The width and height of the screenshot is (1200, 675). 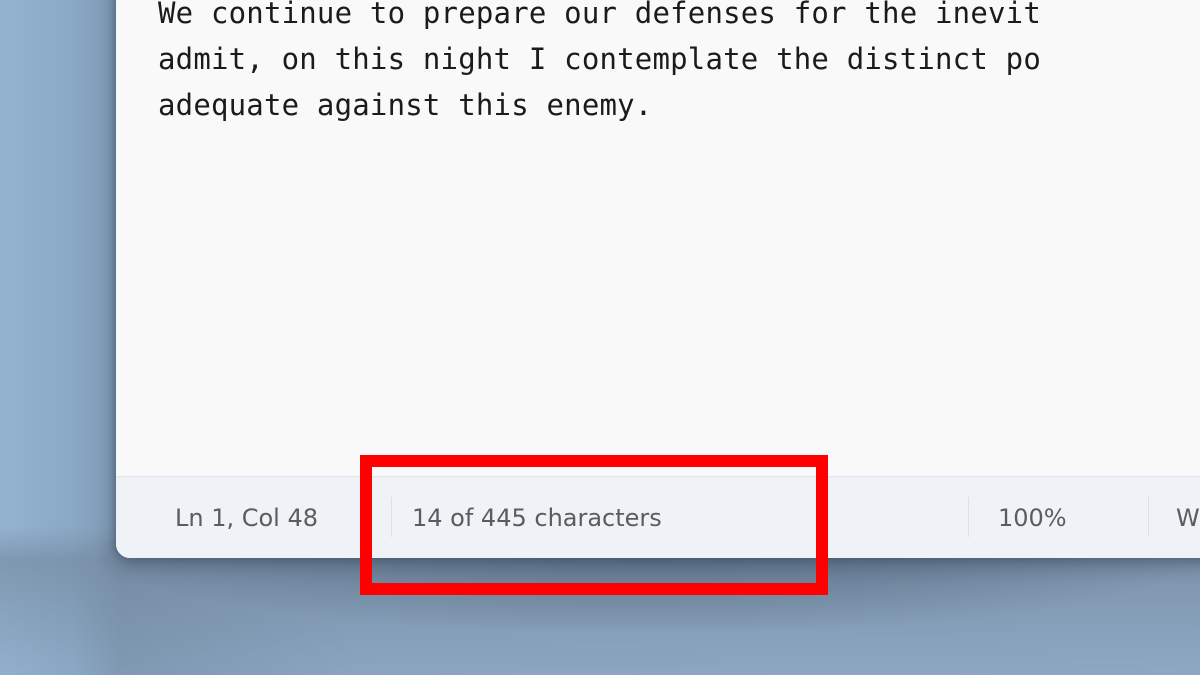 I want to click on character-count: 14 of 445 characters, so click(x=537, y=518).